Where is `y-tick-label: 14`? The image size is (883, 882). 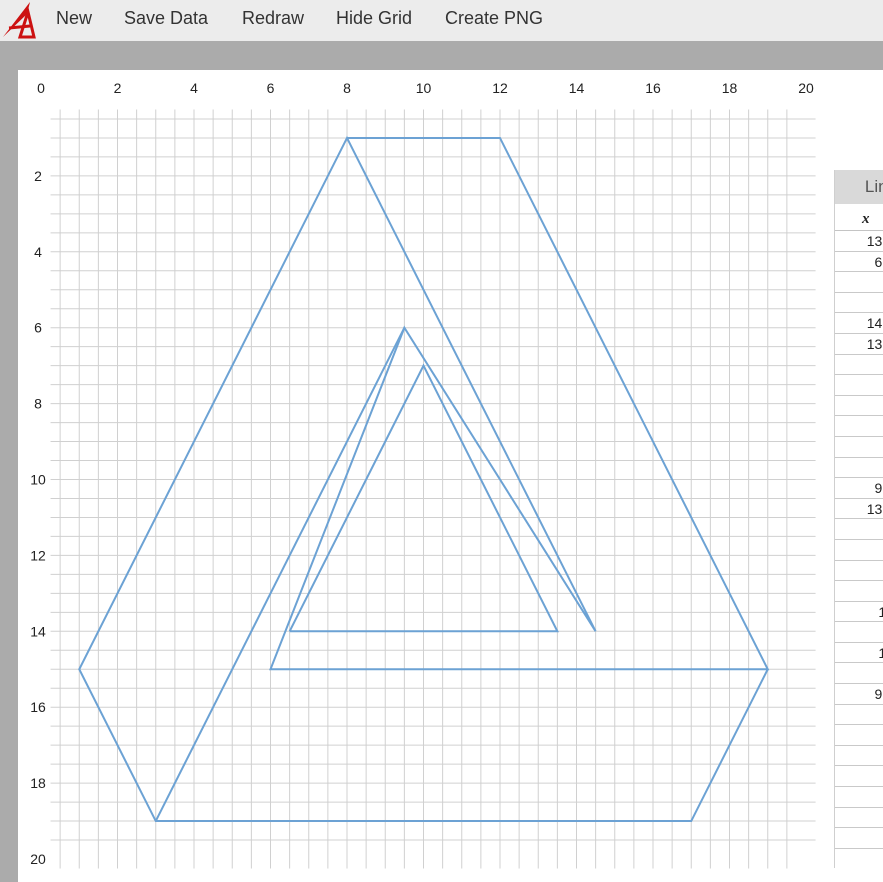
y-tick-label: 14 is located at coordinates (38, 631).